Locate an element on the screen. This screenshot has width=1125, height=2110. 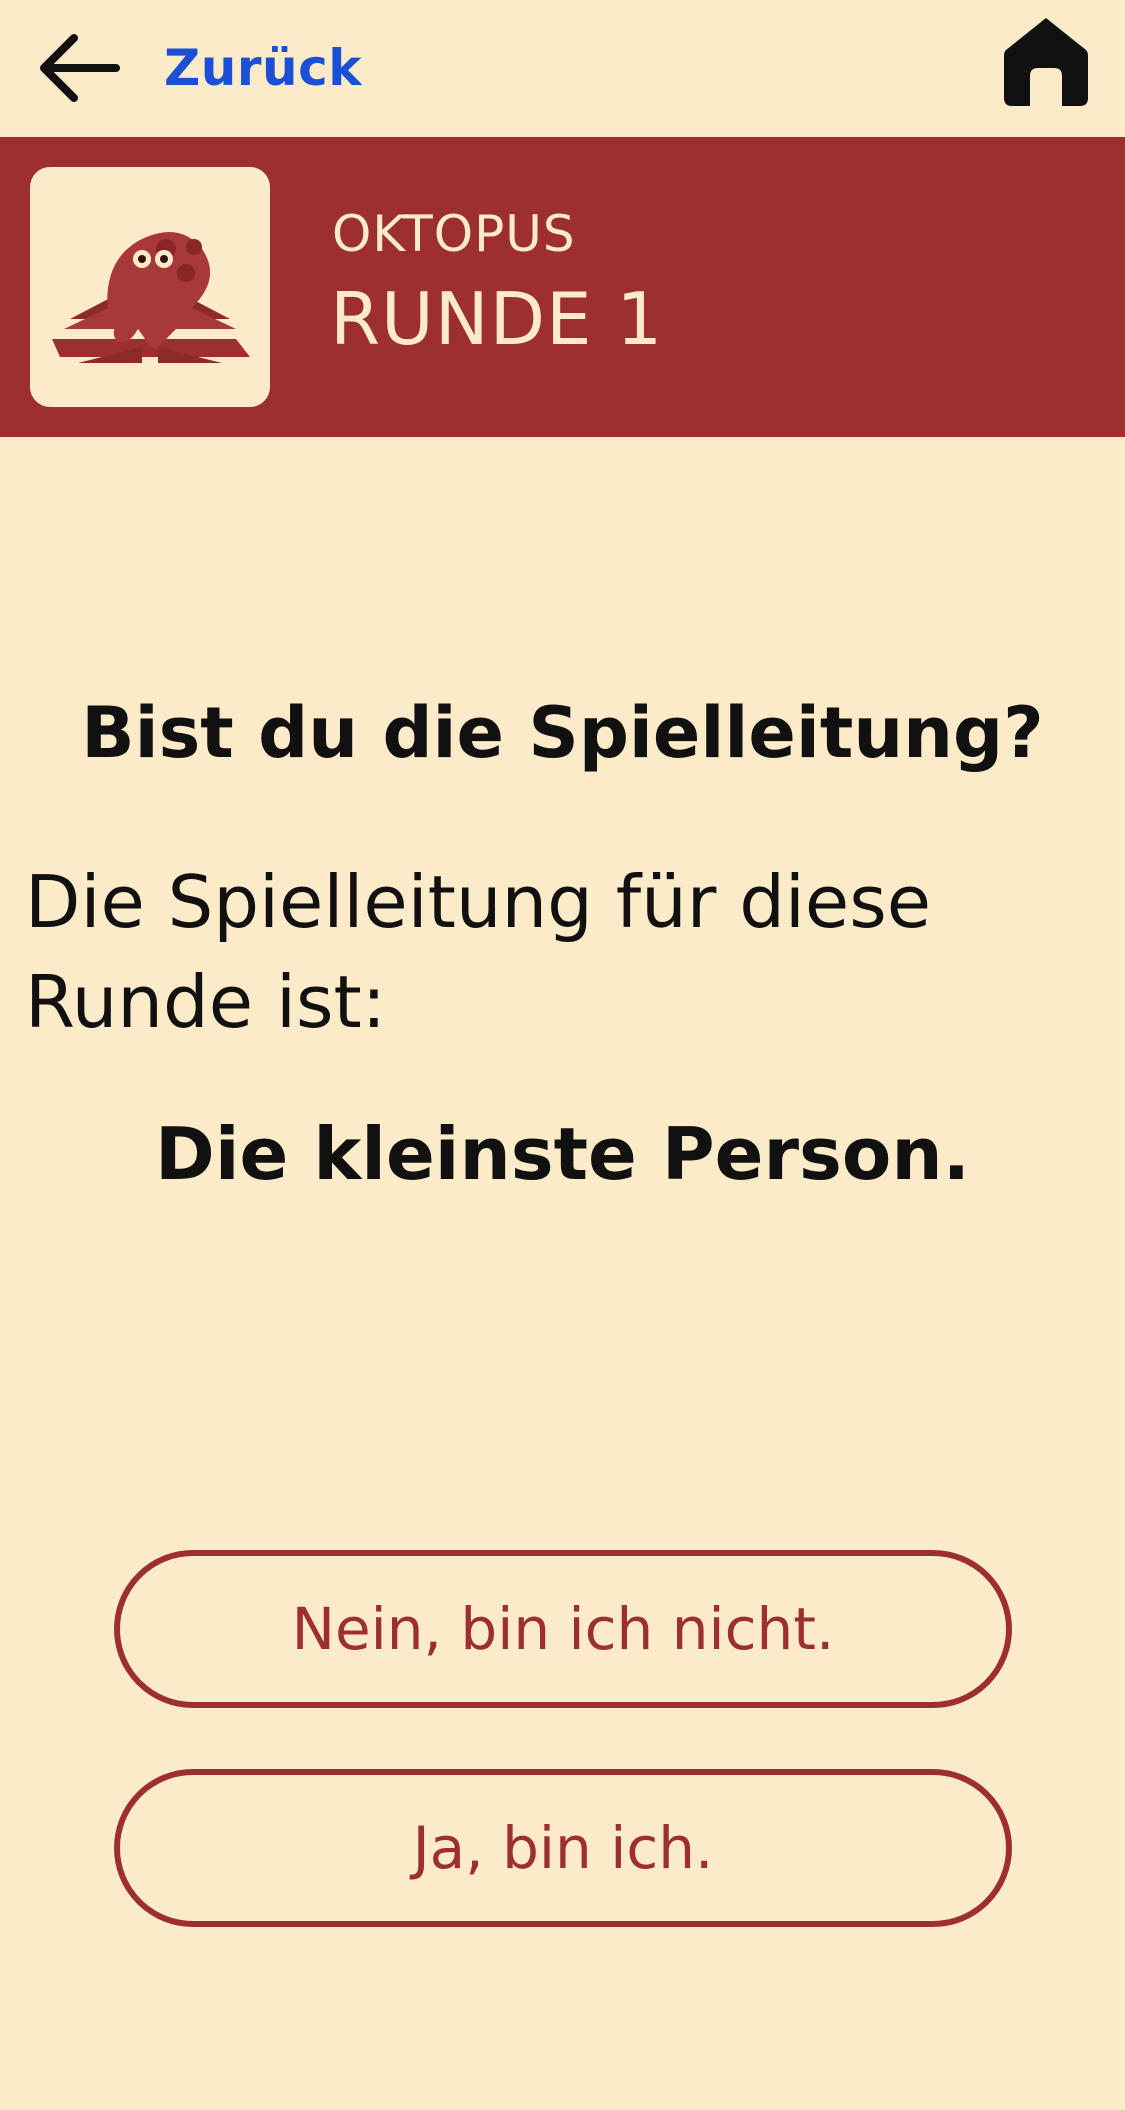
home-button is located at coordinates (1046, 62).